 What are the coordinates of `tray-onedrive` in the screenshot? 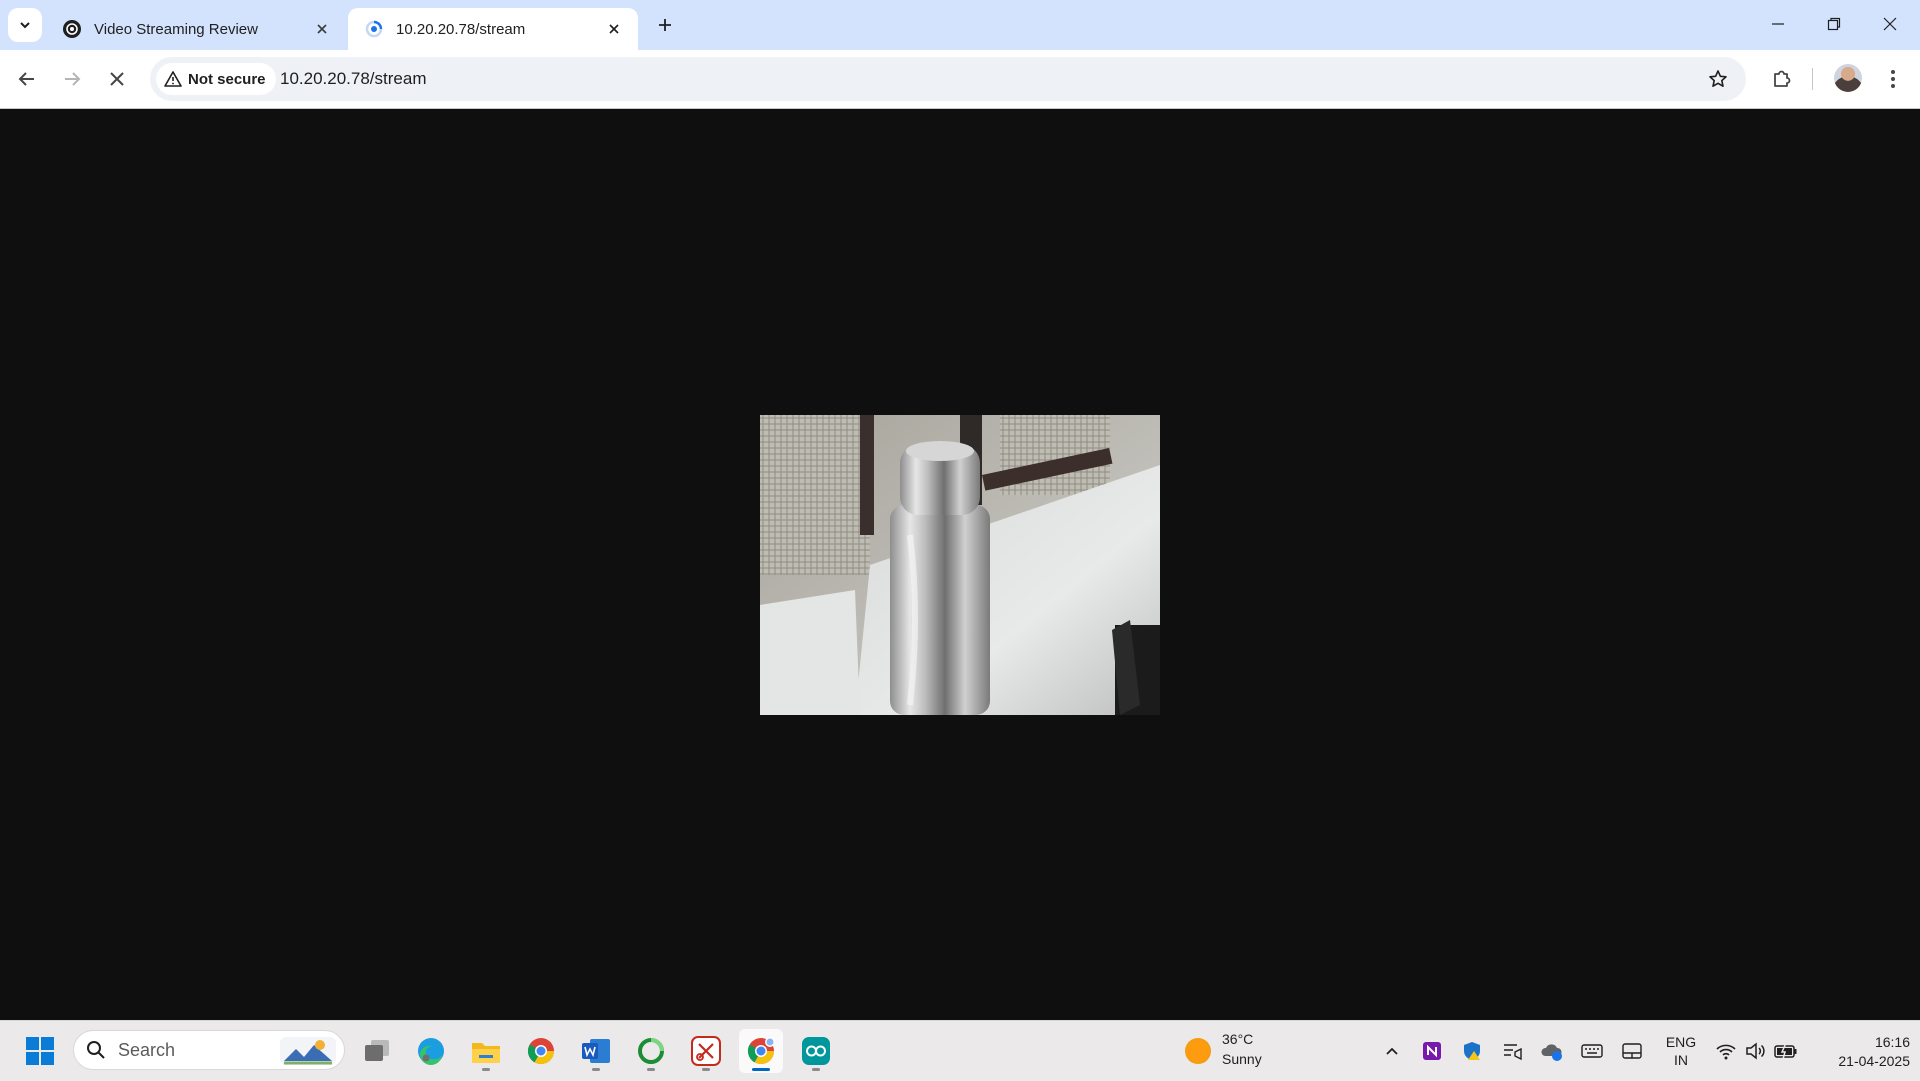 It's located at (1552, 1051).